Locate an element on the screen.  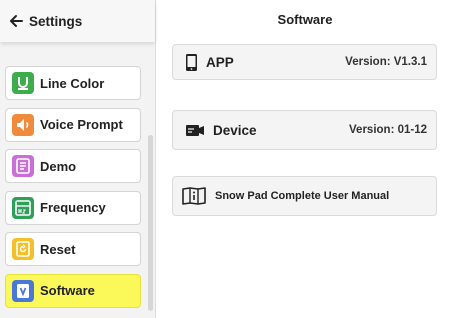
page-title: Software is located at coordinates (305, 19).